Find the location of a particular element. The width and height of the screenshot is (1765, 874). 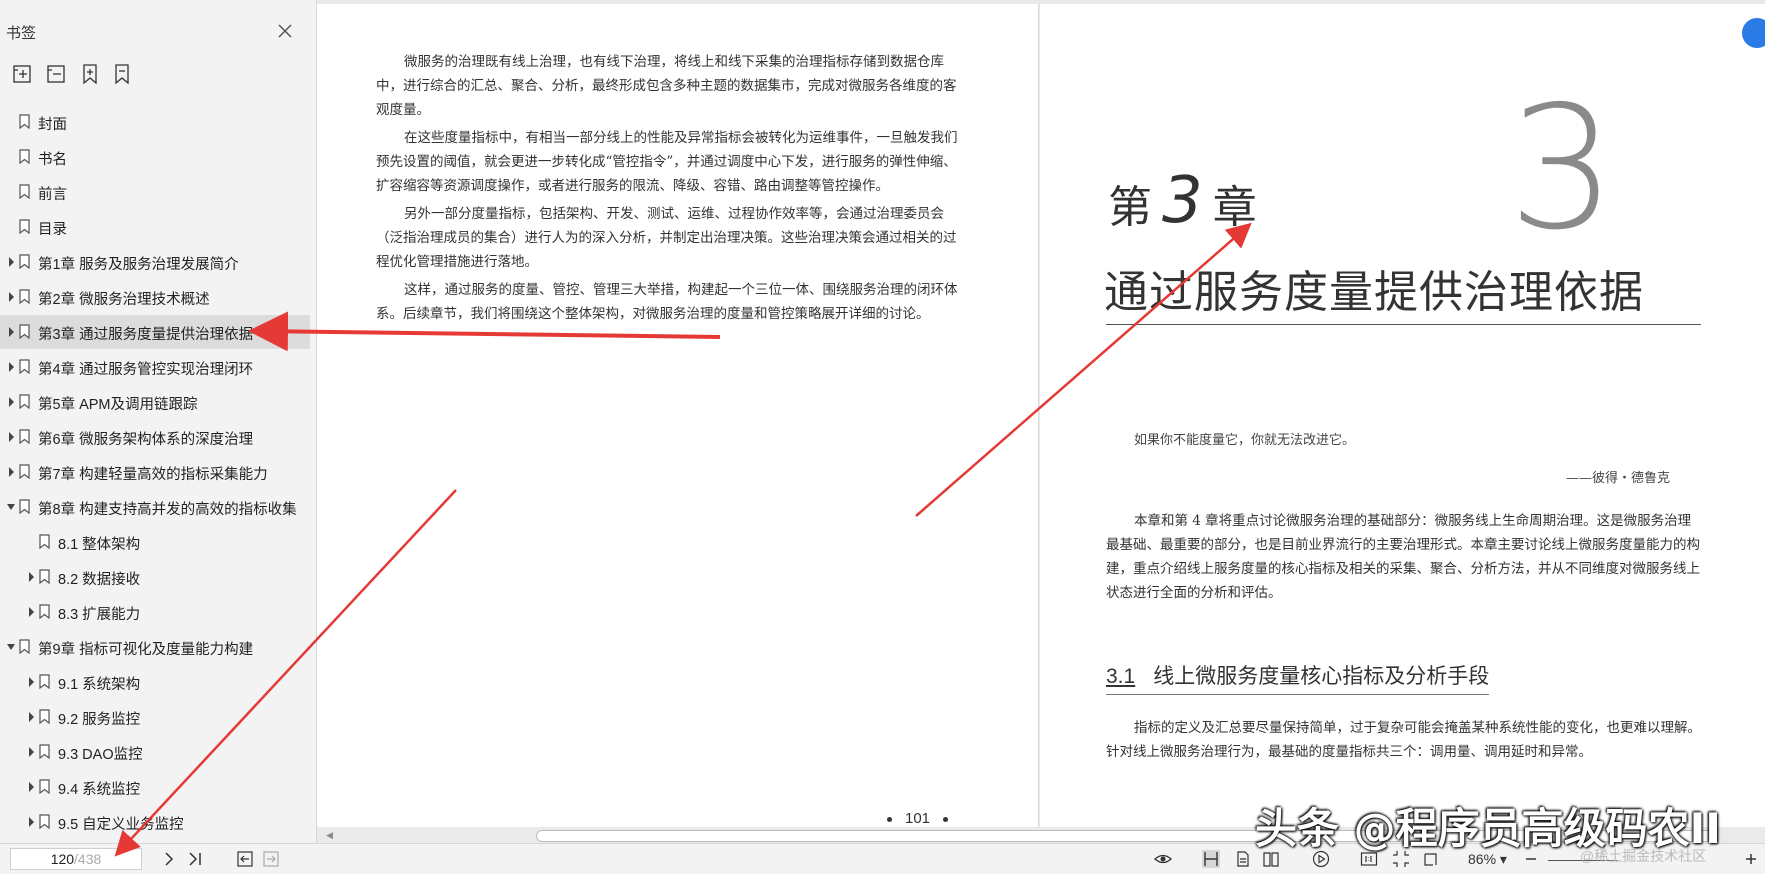

bookmark-item: 9.5 自定义业务监控 is located at coordinates (155, 822).